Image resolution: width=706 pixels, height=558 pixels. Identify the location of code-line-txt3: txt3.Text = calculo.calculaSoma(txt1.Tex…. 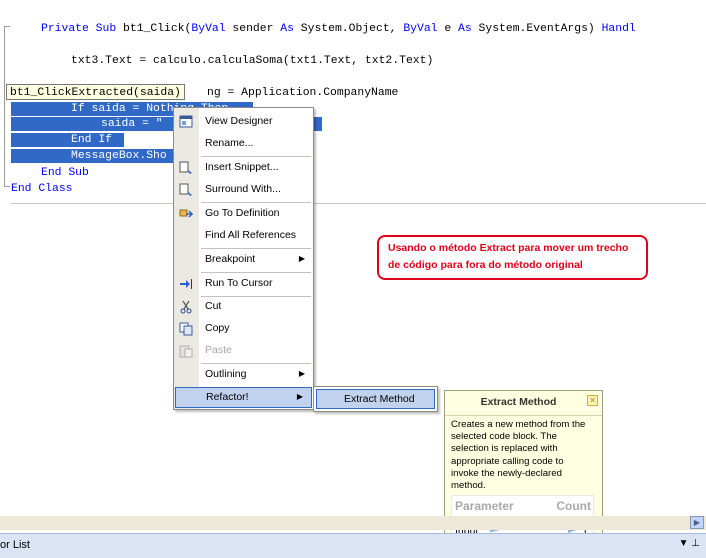
(252, 61).